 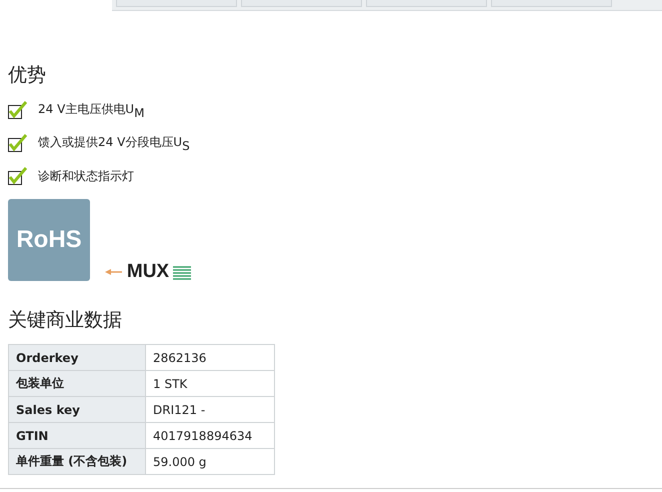 What do you see at coordinates (210, 357) in the screenshot?
I see `table-cell: 2862136` at bounding box center [210, 357].